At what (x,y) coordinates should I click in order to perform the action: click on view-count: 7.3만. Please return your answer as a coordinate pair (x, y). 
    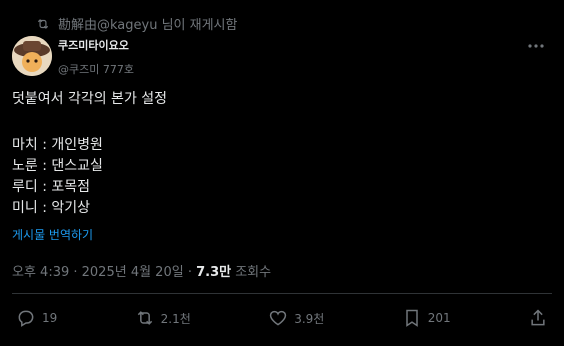
    Looking at the image, I should click on (214, 272).